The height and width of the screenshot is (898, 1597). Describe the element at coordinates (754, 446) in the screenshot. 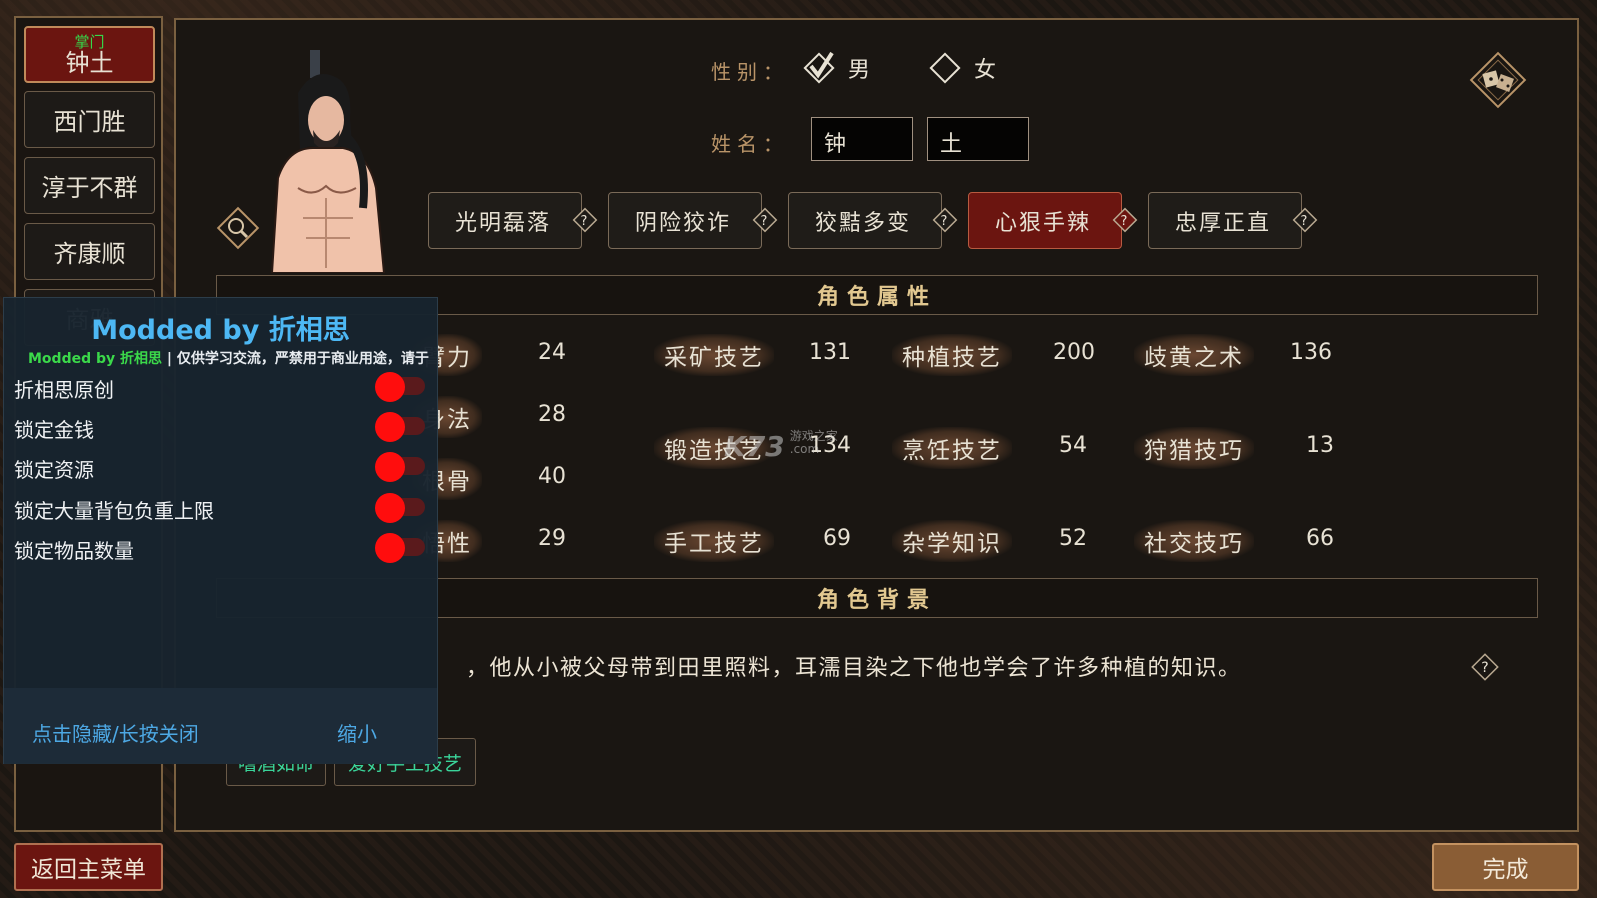

I see `watermark-brand: K73` at that location.